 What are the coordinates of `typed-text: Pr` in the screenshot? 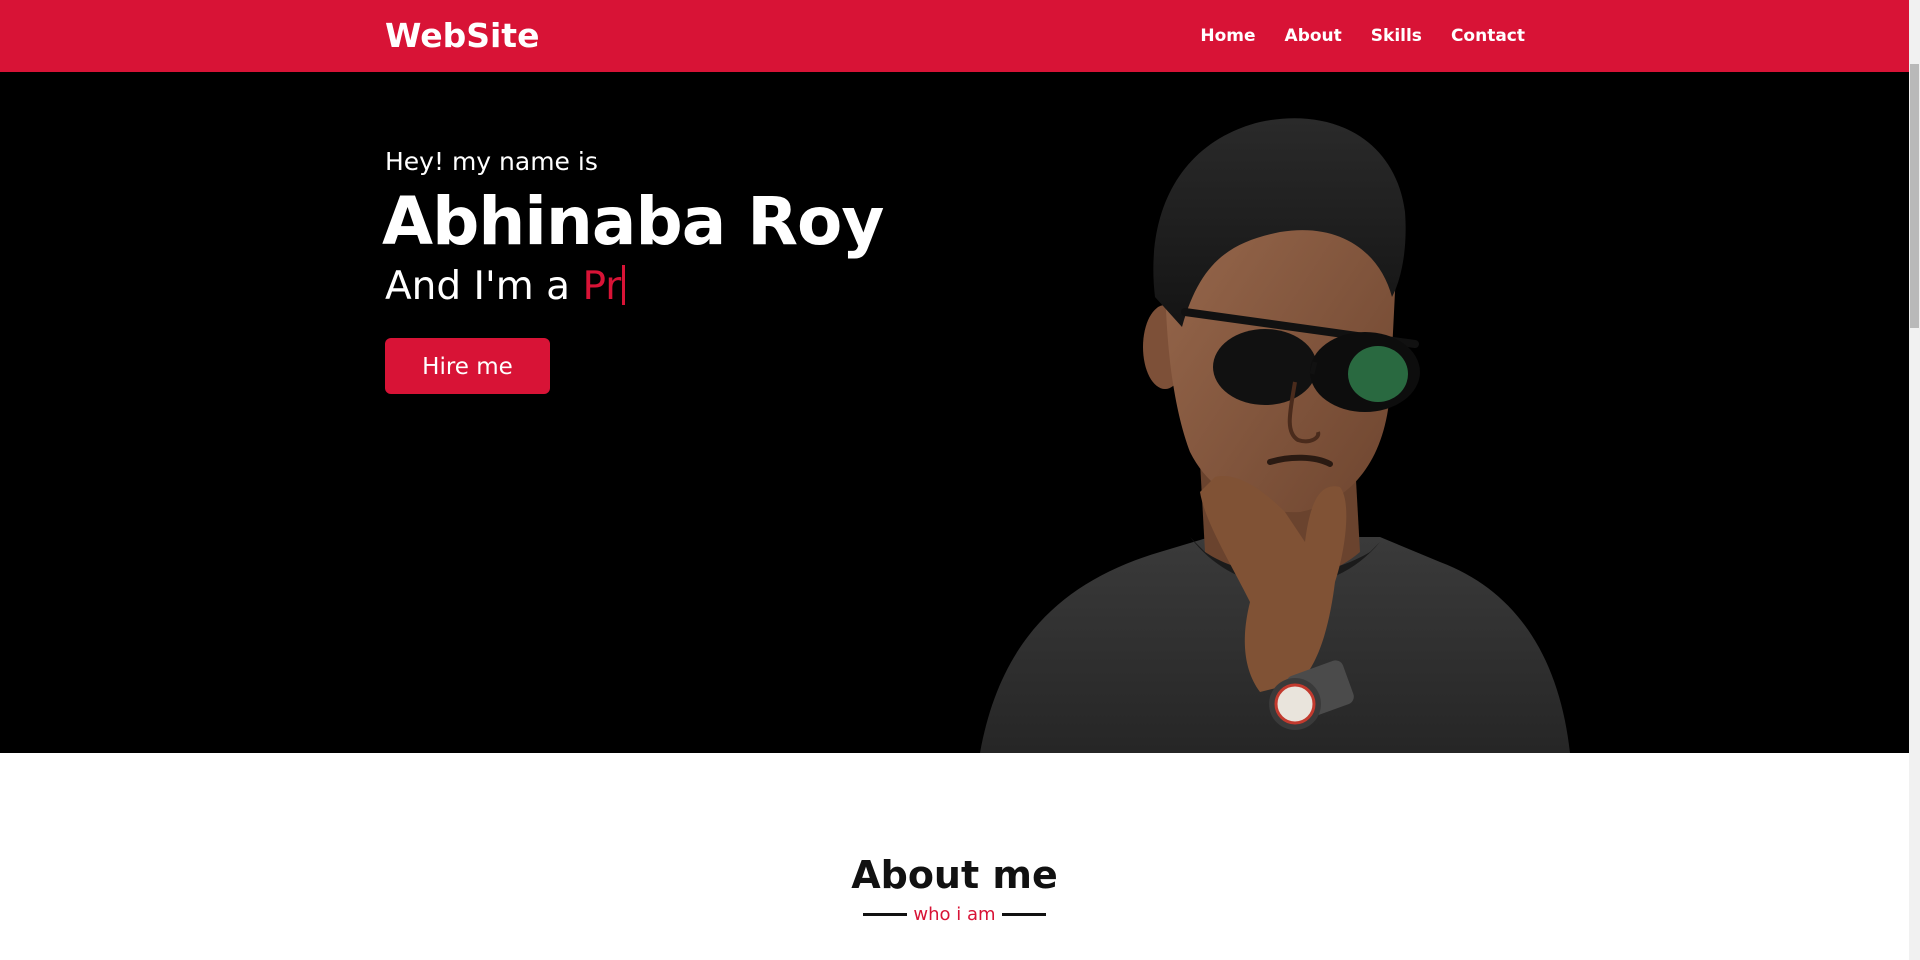 It's located at (602, 286).